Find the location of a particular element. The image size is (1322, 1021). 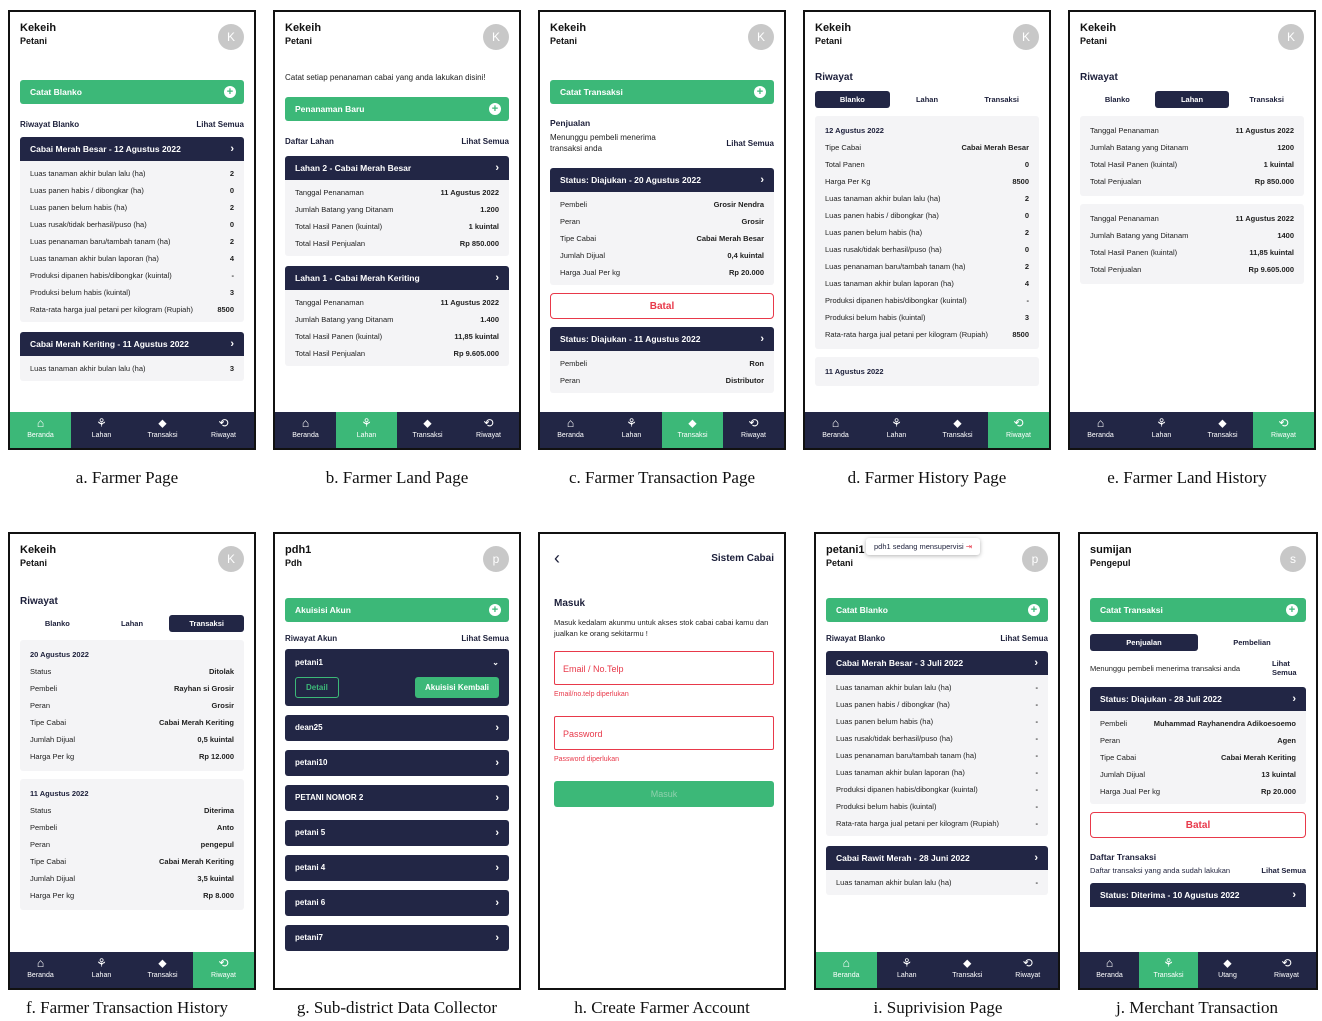

transaction-icon: ⬥ is located at coordinates (162, 423).